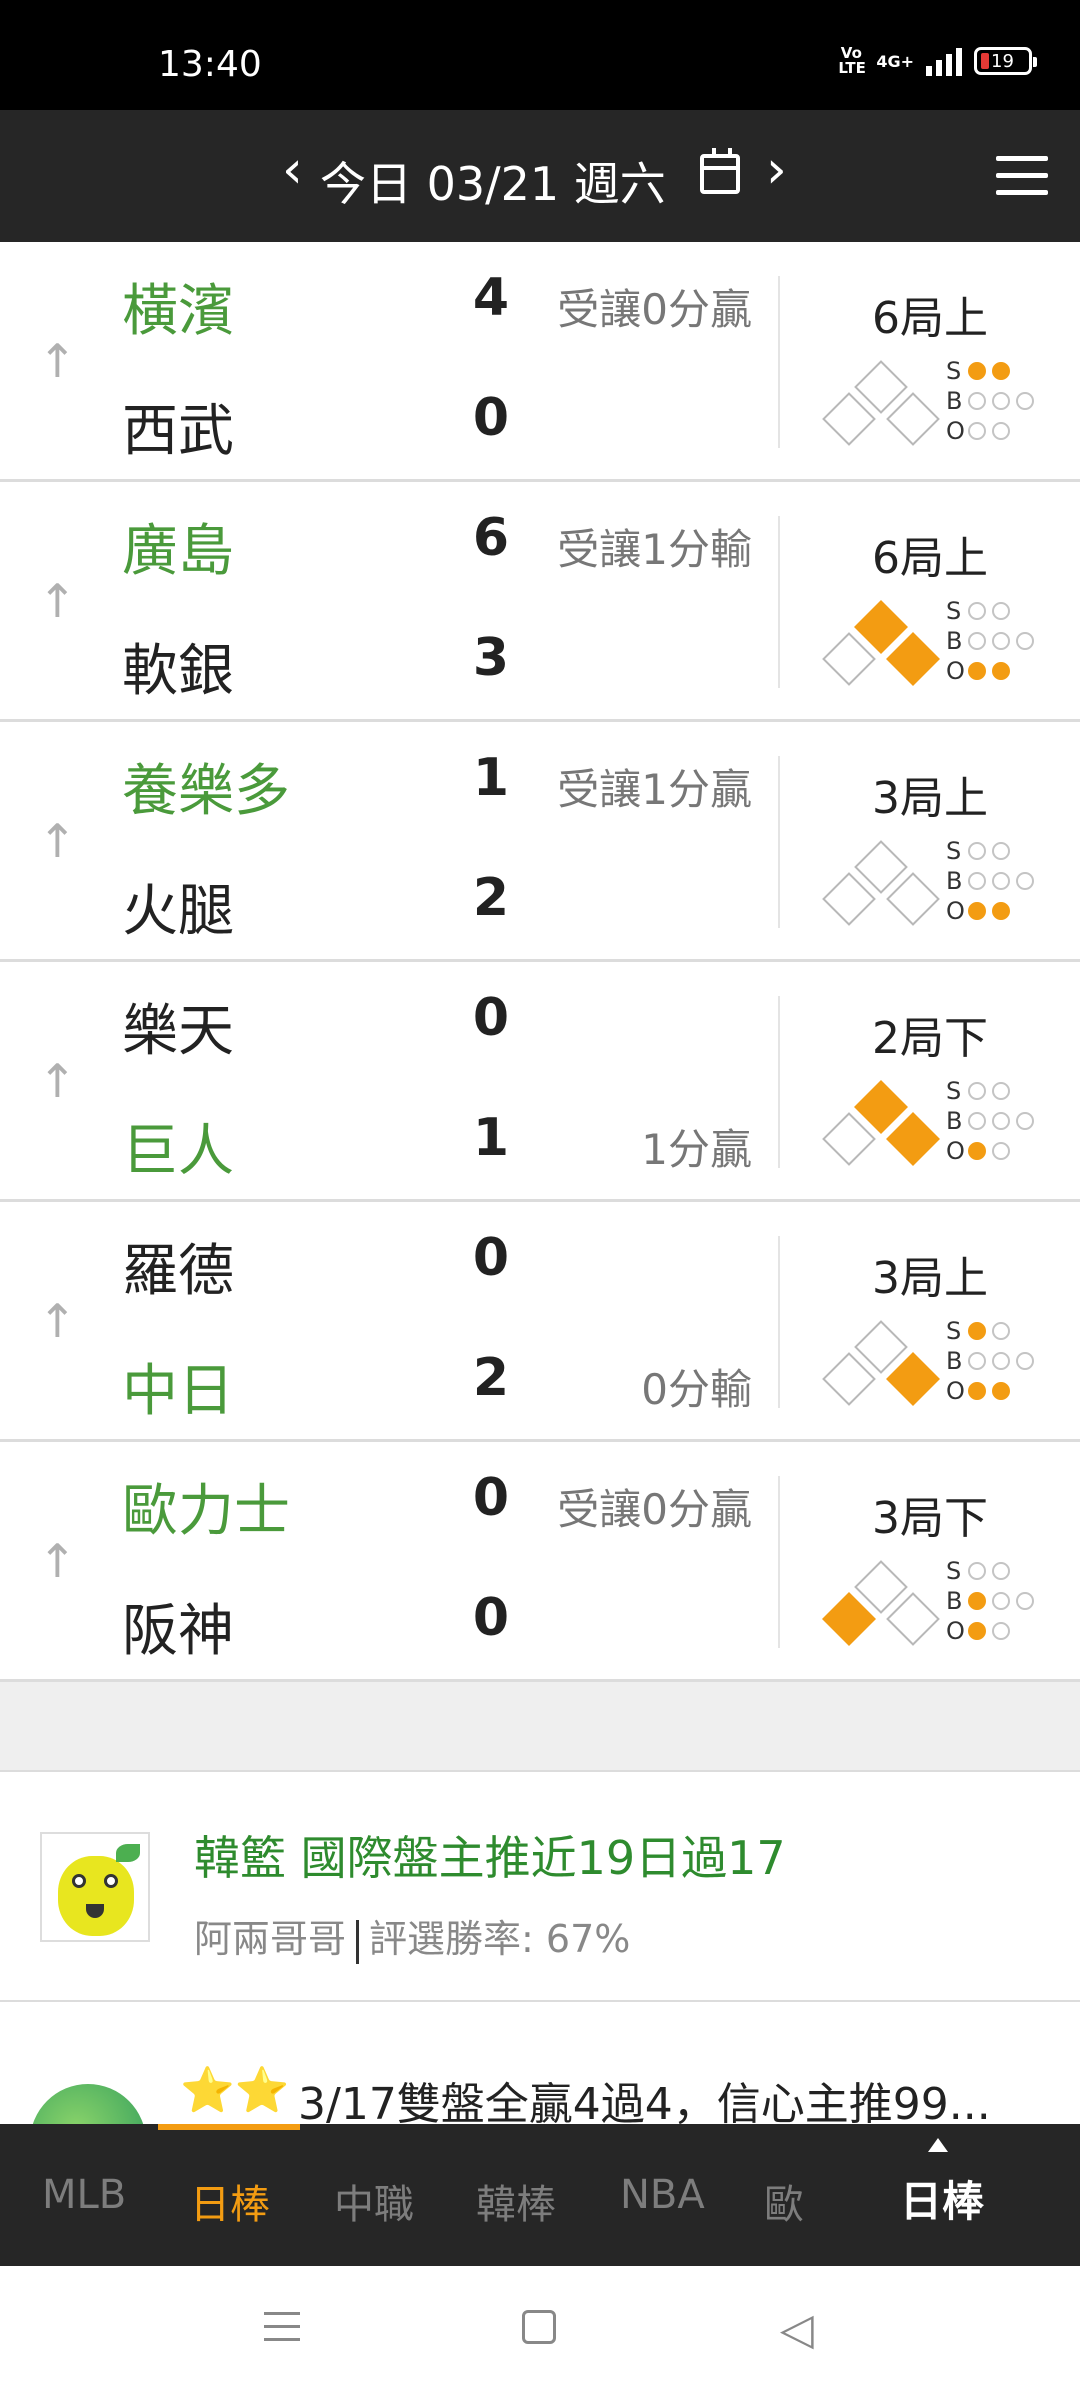  Describe the element at coordinates (491, 298) in the screenshot. I see `away-score: 4` at that location.